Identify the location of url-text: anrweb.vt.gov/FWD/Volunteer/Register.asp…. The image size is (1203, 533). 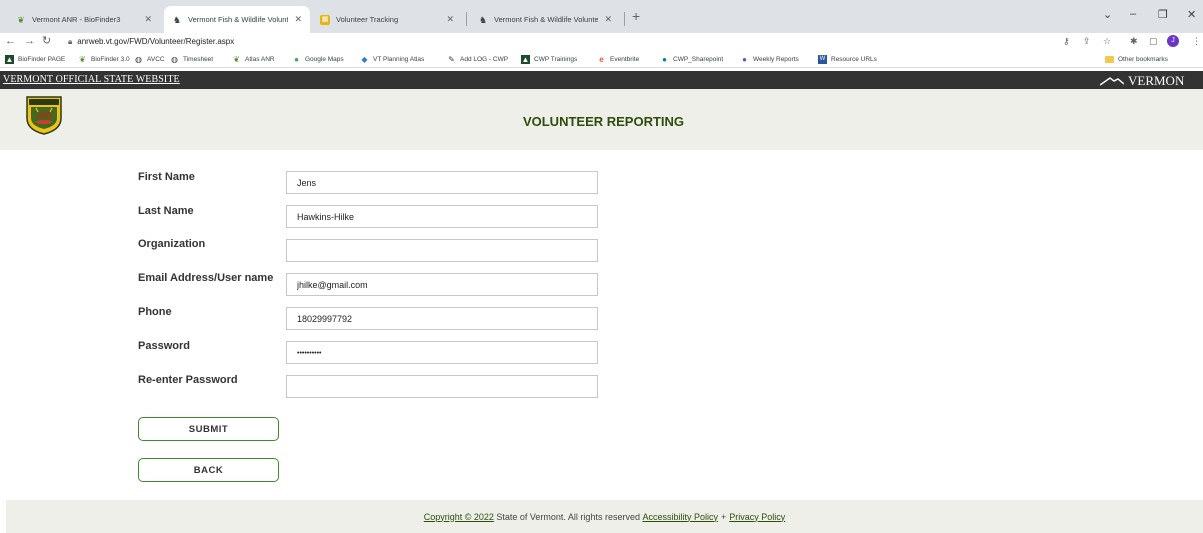
(156, 41).